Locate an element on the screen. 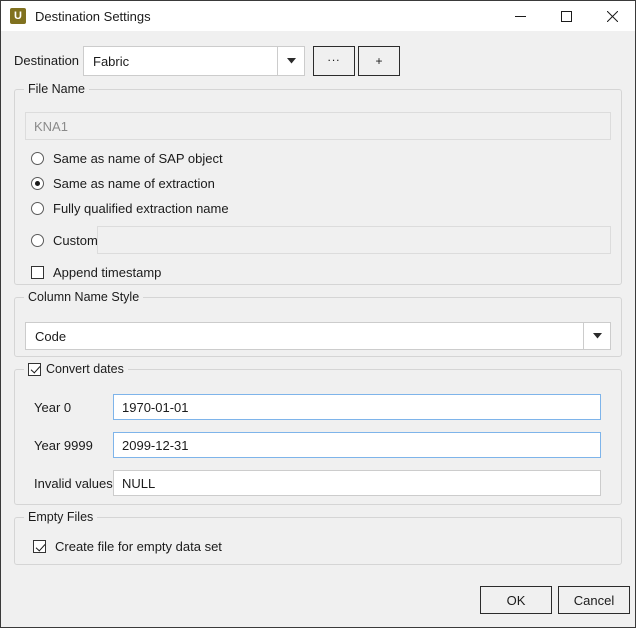  checkbox-create-file-for-empty-data-set: Create file for empty data set is located at coordinates (127, 546).